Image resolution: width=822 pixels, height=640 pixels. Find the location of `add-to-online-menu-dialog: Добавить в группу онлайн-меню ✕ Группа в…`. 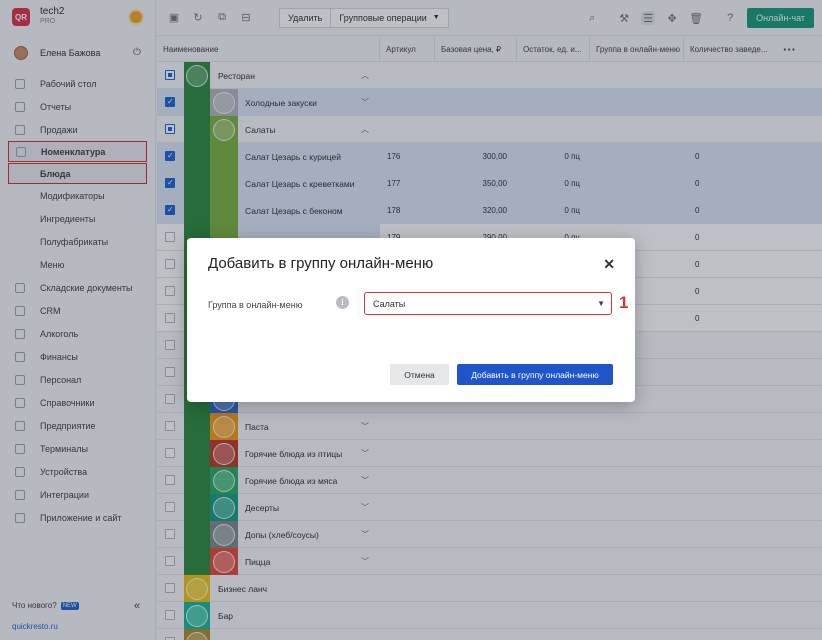

add-to-online-menu-dialog: Добавить в группу онлайн-меню ✕ Группа в… is located at coordinates (411, 320).